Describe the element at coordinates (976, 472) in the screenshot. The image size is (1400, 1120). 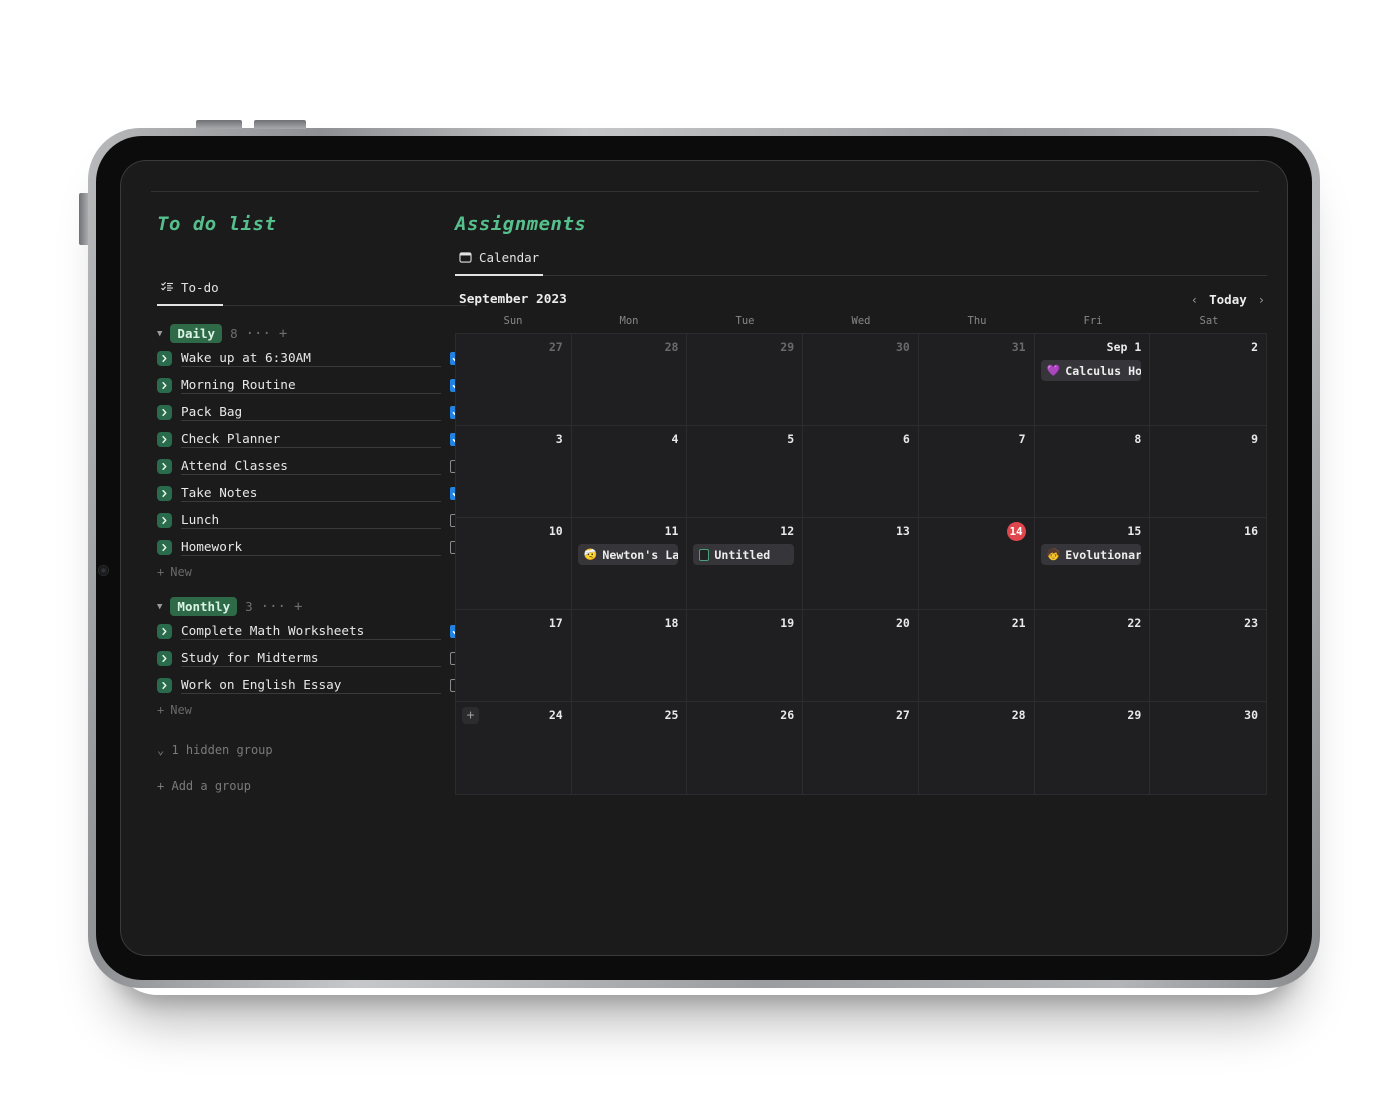
I see `calendar-cell: 7` at that location.